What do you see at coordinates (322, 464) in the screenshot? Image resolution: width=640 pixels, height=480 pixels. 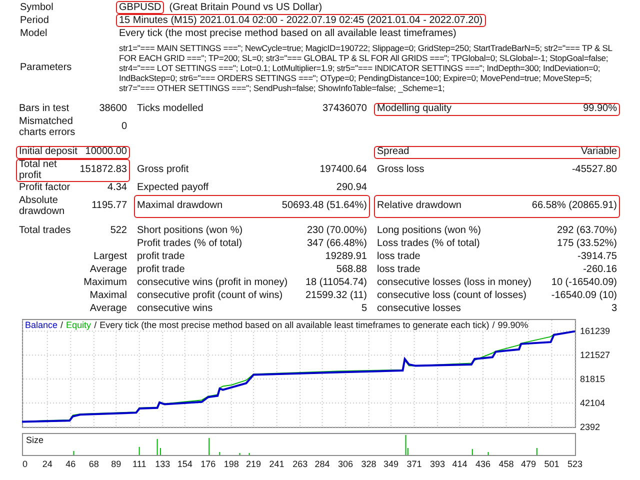 I see `x-tick-label: 284` at bounding box center [322, 464].